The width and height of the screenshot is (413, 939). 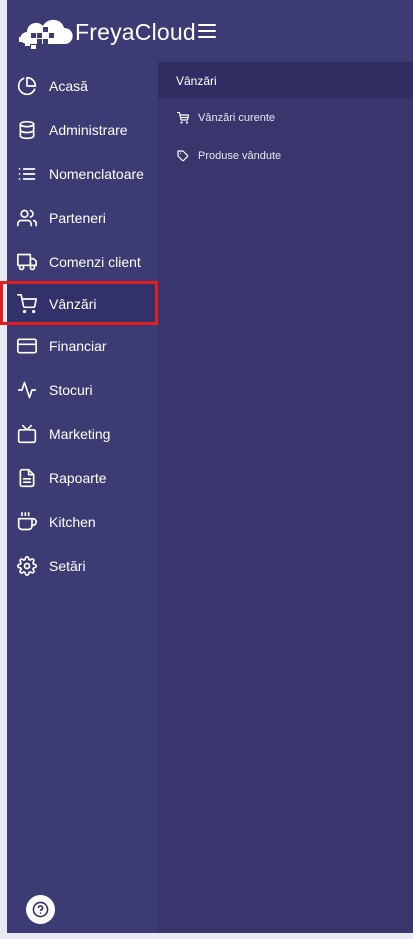 I want to click on file-text-icon, so click(x=27, y=478).